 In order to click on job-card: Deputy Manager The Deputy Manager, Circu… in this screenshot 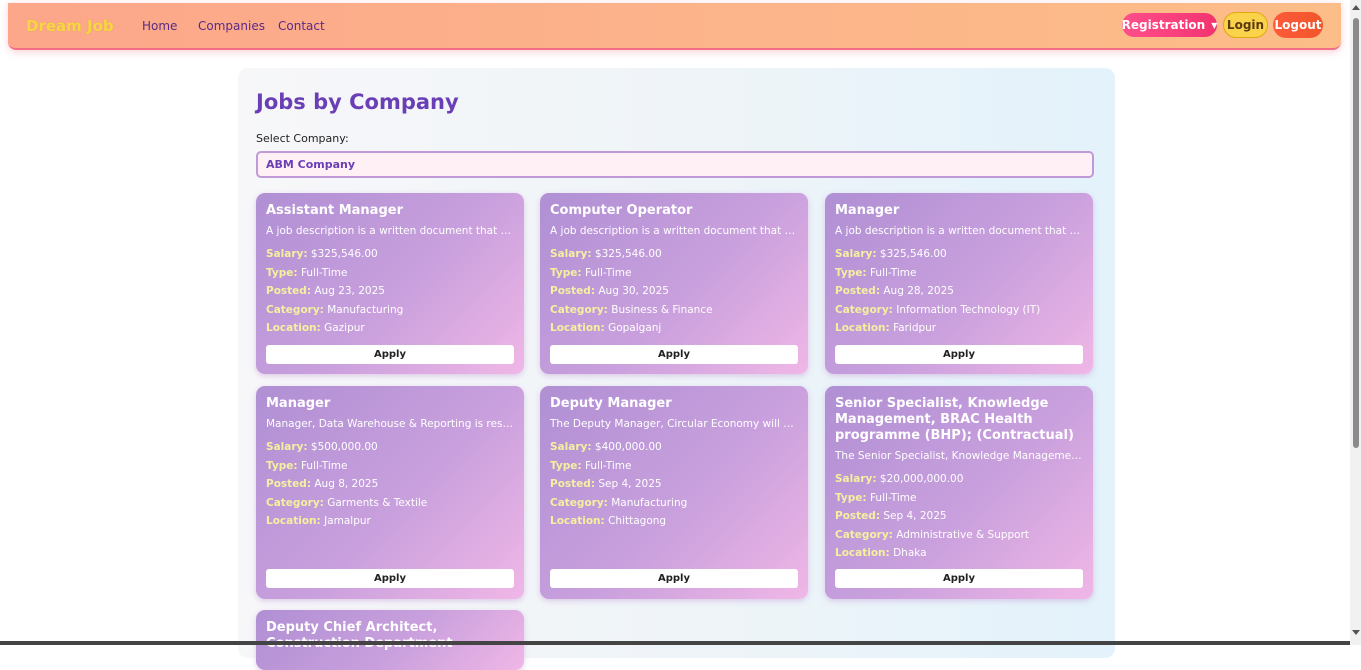, I will do `click(674, 492)`.